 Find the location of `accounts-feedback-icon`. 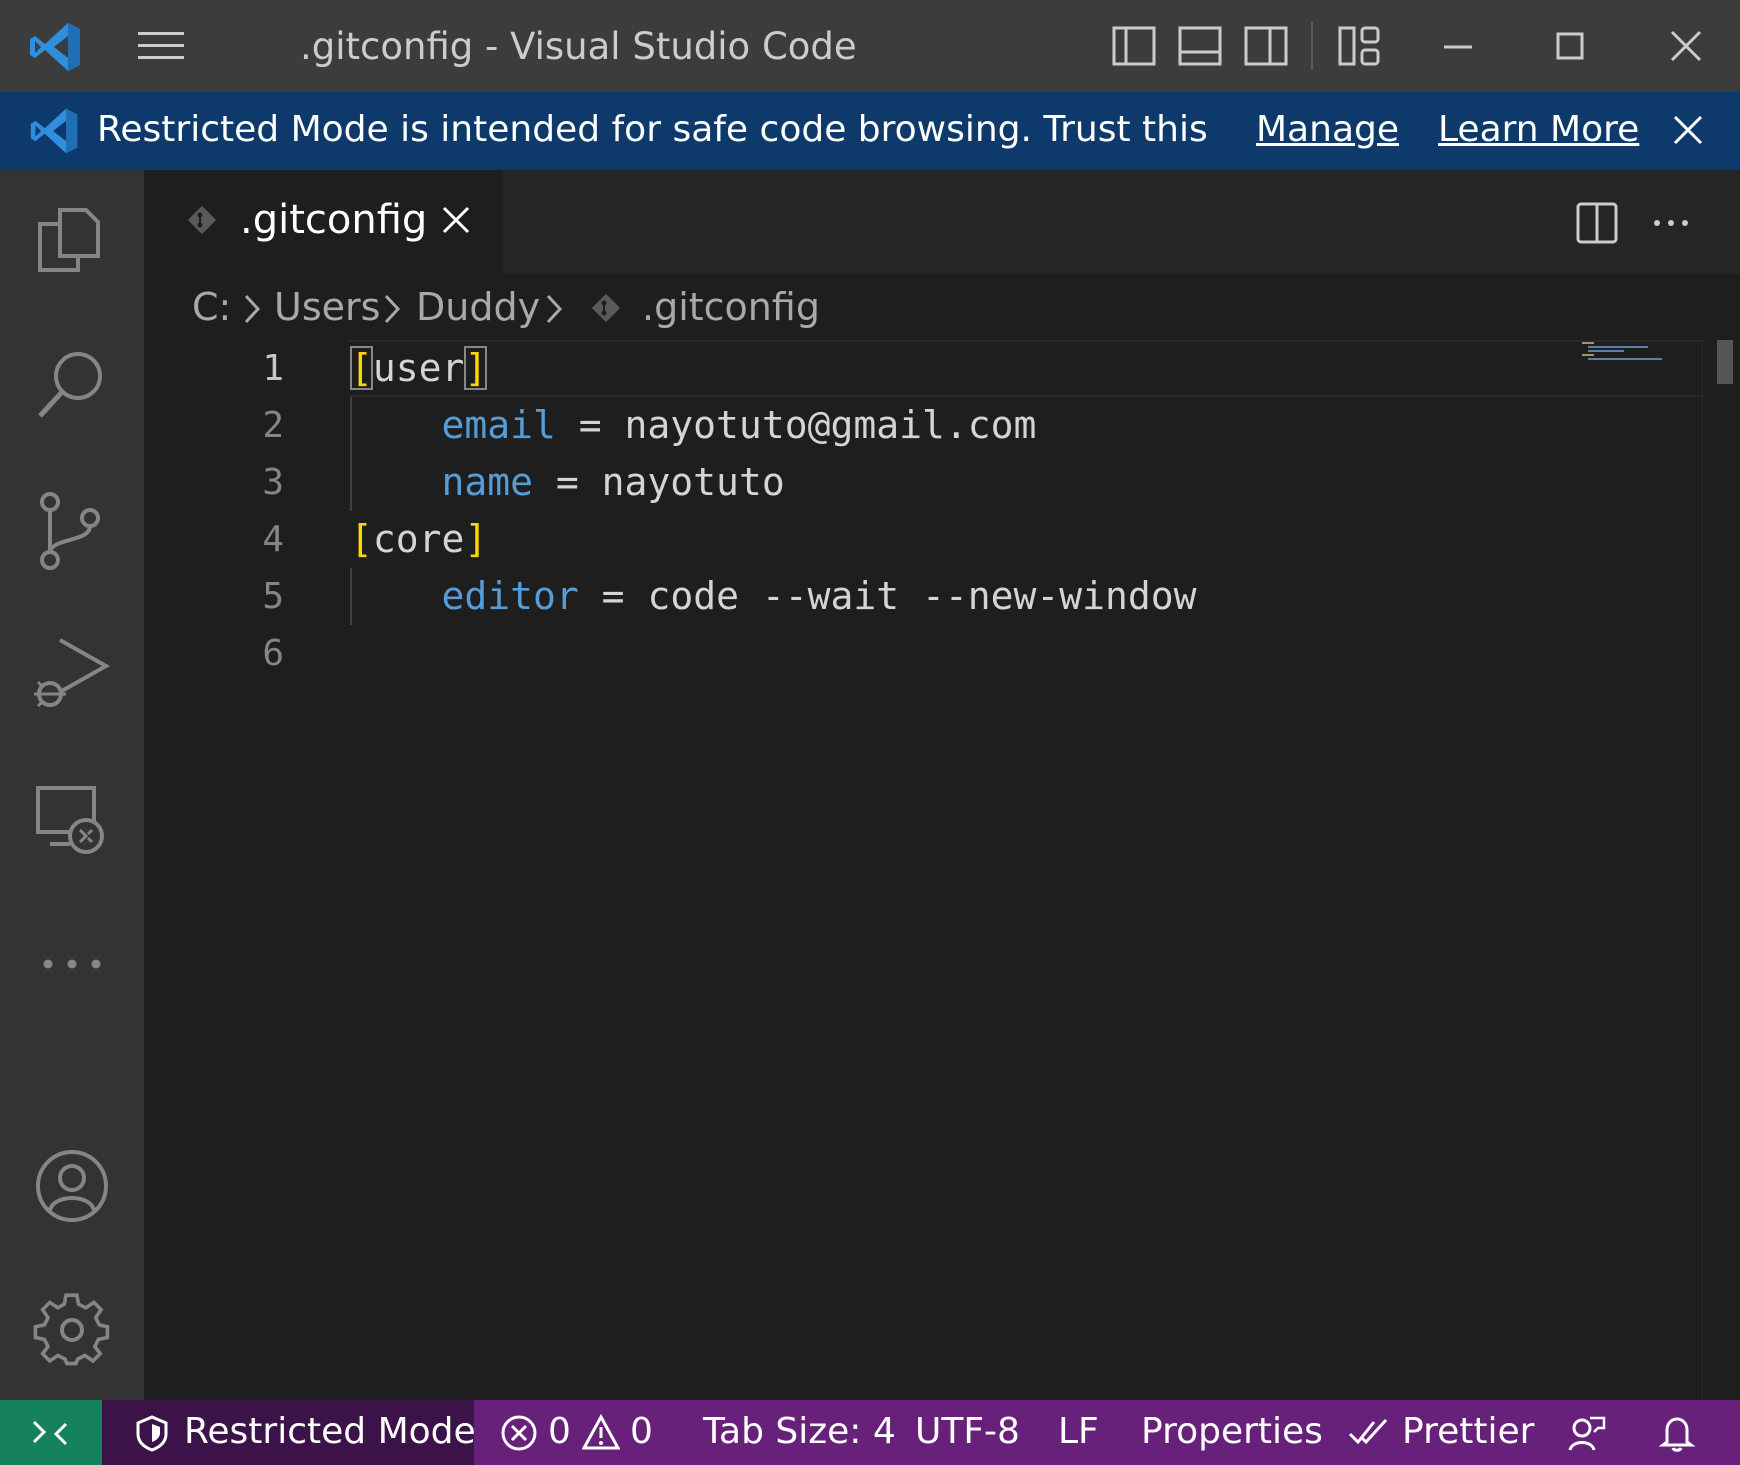

accounts-feedback-icon is located at coordinates (1587, 1433).